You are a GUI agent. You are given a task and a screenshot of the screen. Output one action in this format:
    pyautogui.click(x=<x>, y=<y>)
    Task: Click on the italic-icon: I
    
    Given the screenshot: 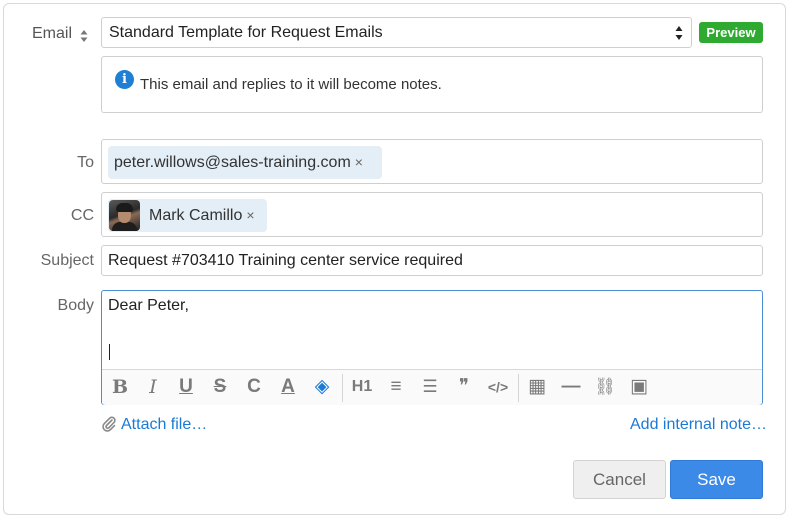 What is the action you would take?
    pyautogui.click(x=153, y=387)
    